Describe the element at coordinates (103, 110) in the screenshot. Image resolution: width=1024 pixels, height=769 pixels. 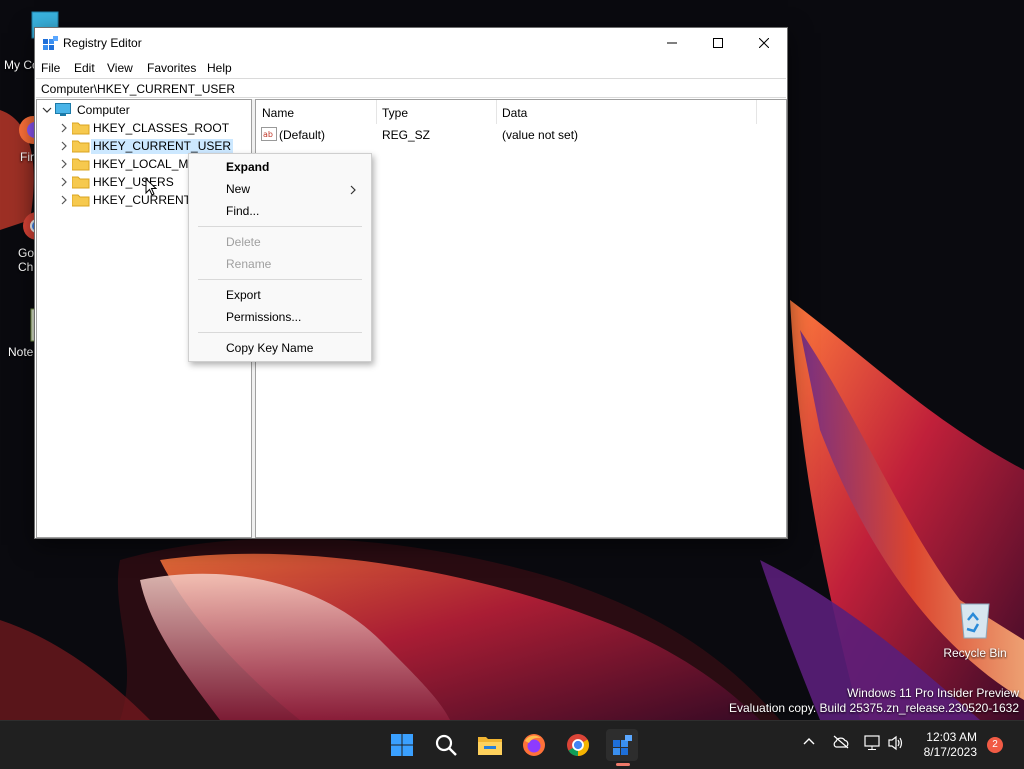
I see `tree-label: Computer` at that location.